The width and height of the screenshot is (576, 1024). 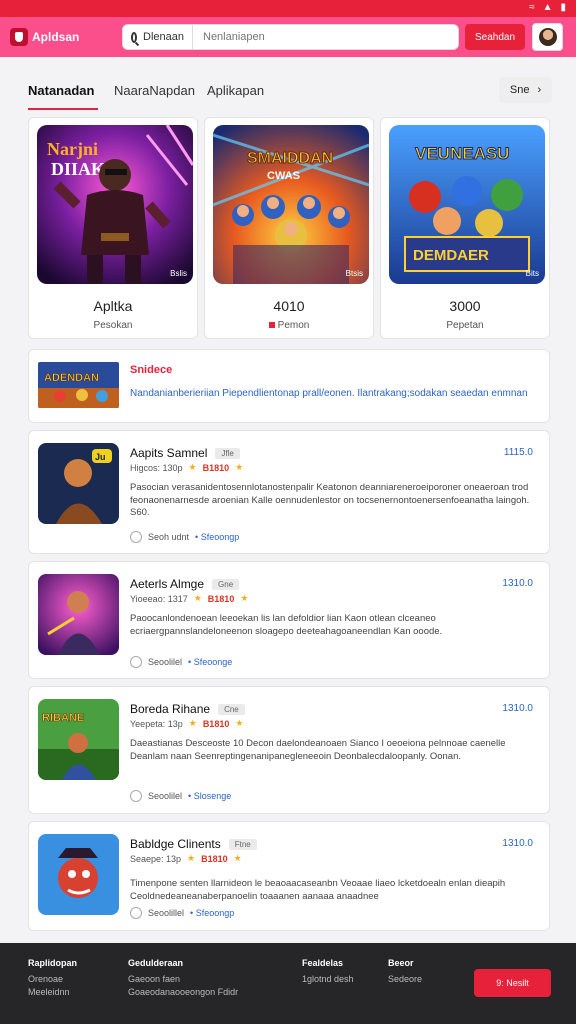 What do you see at coordinates (175, 844) in the screenshot?
I see `app-name-text: Babldge Clinents` at bounding box center [175, 844].